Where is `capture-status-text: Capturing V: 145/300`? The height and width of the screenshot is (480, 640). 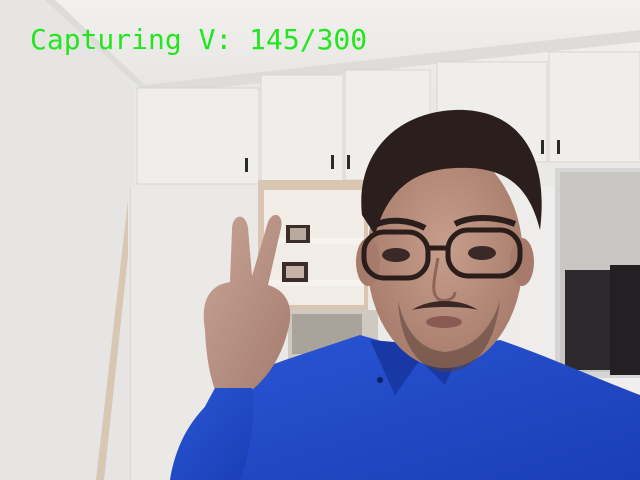
capture-status-text: Capturing V: 145/300 is located at coordinates (199, 39).